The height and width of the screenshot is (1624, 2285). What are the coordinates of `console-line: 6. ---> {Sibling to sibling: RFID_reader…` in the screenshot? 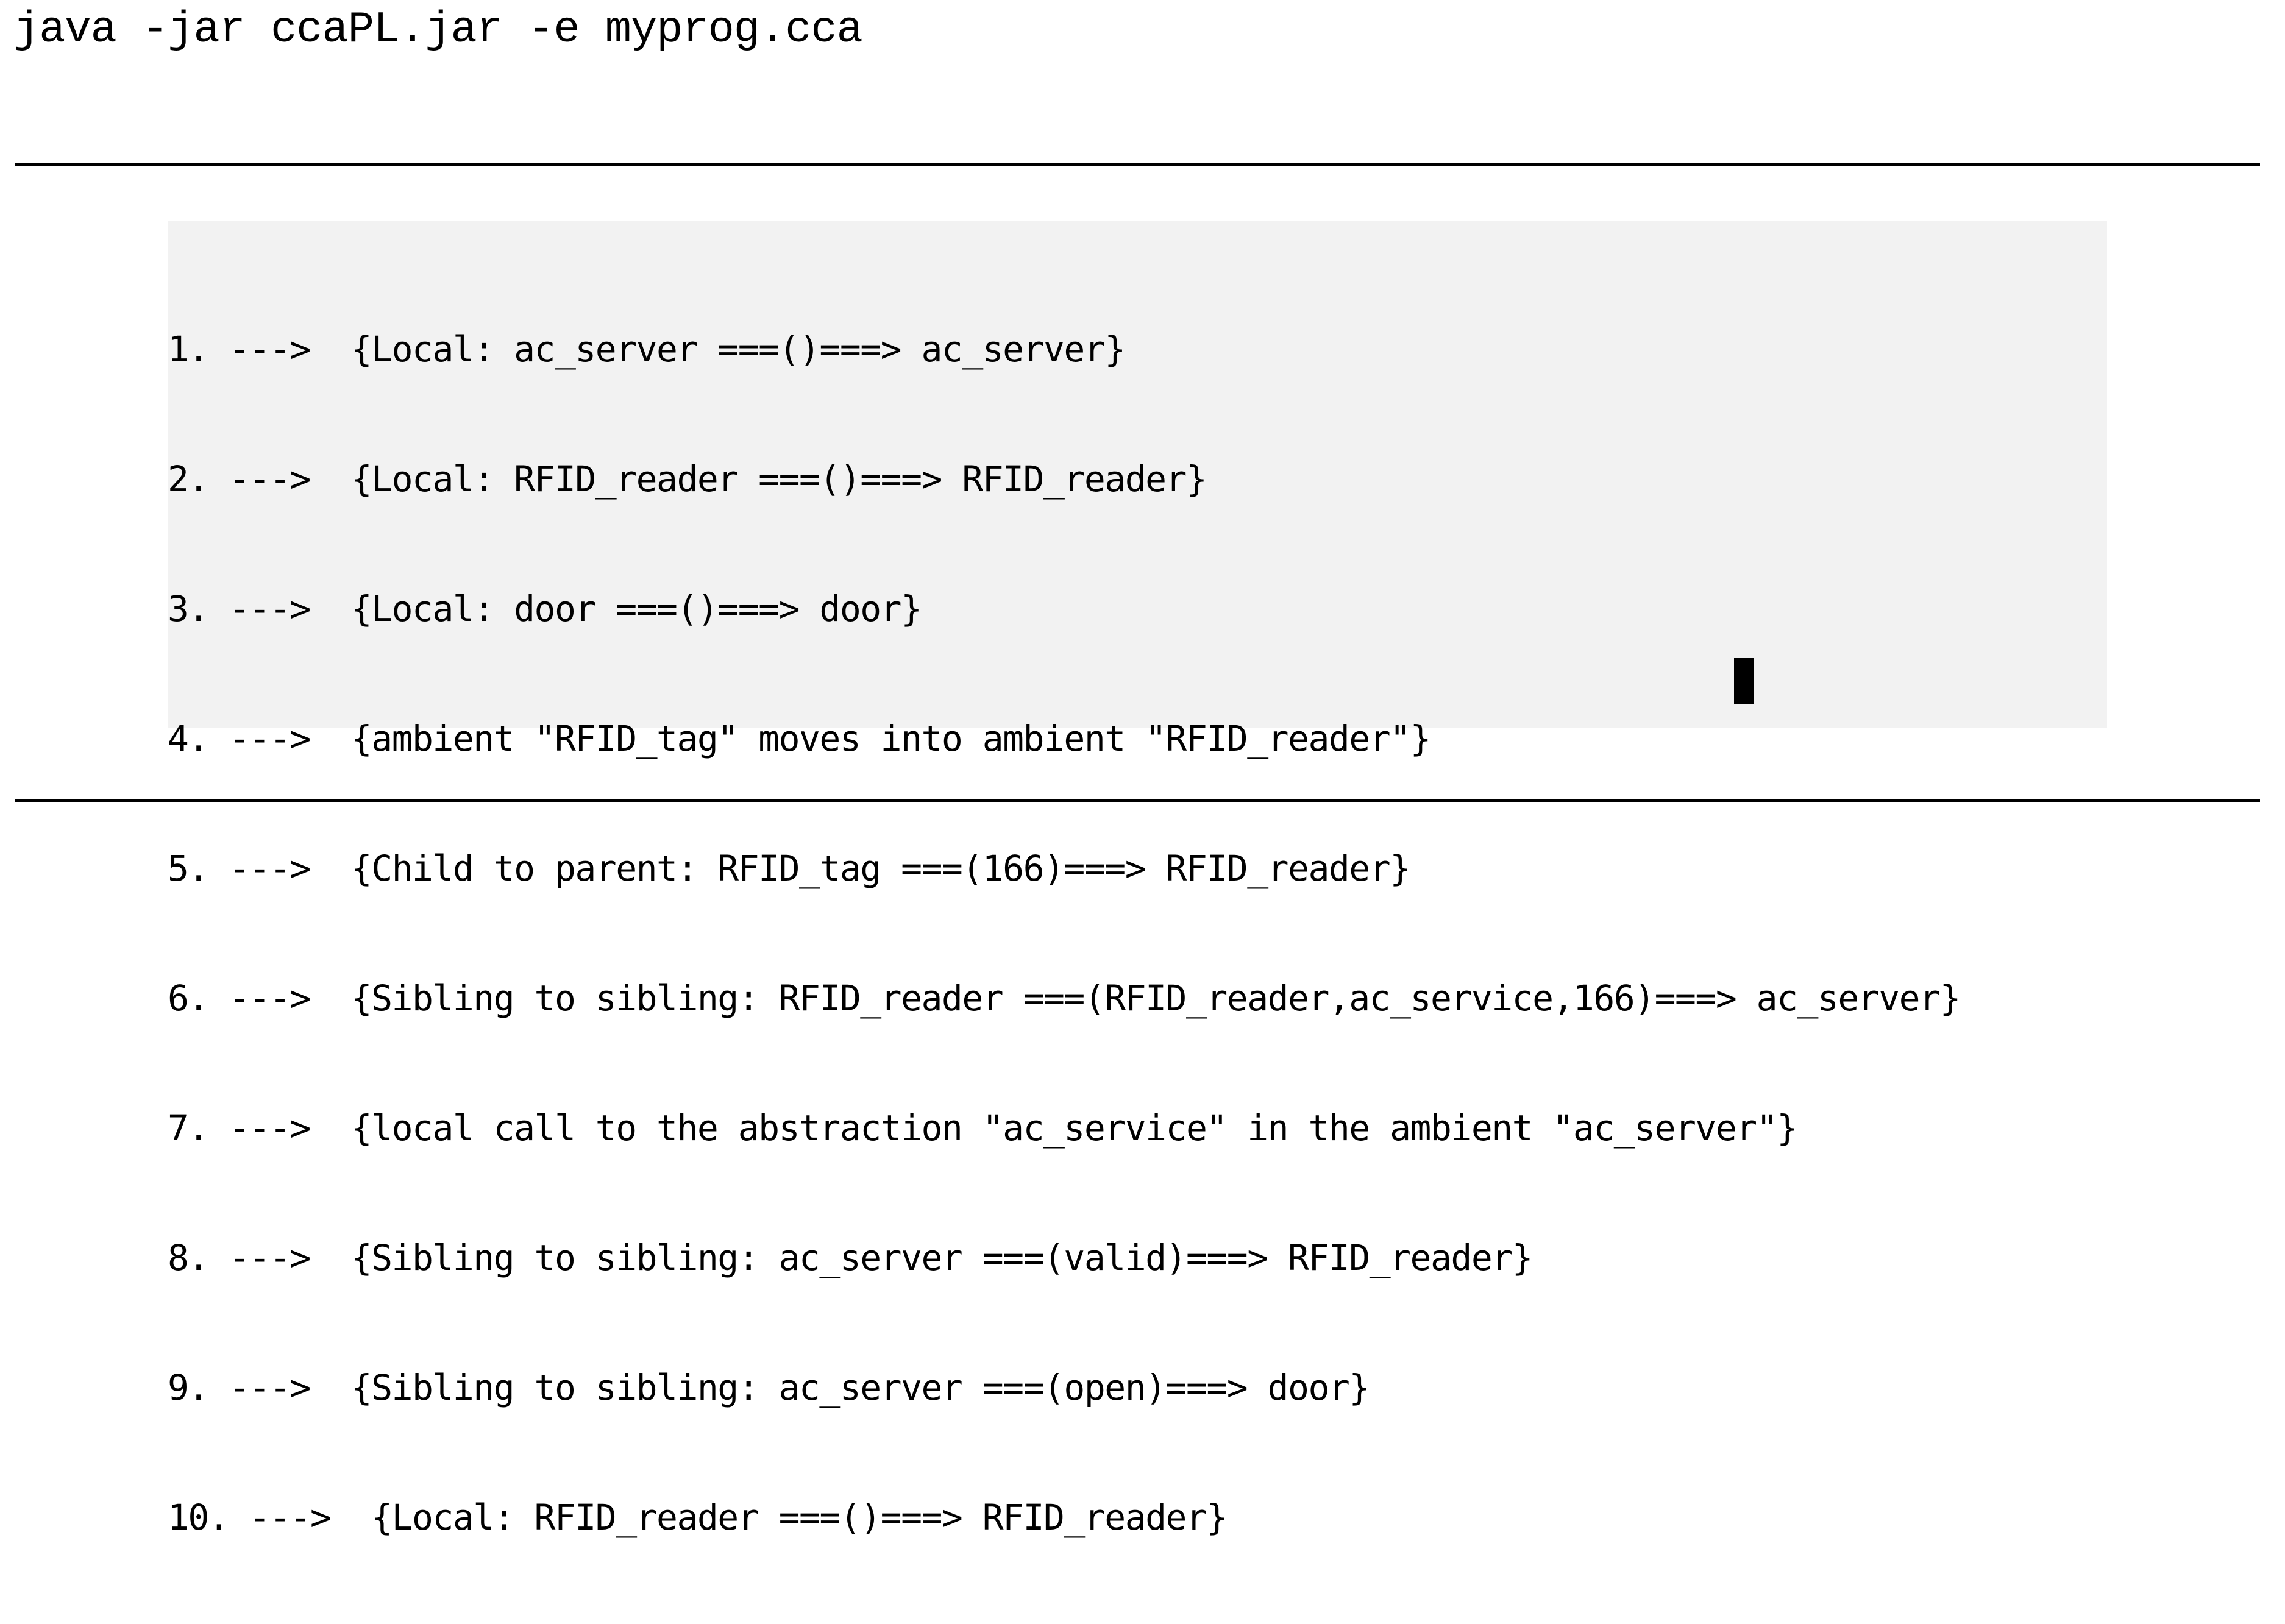 It's located at (1065, 998).